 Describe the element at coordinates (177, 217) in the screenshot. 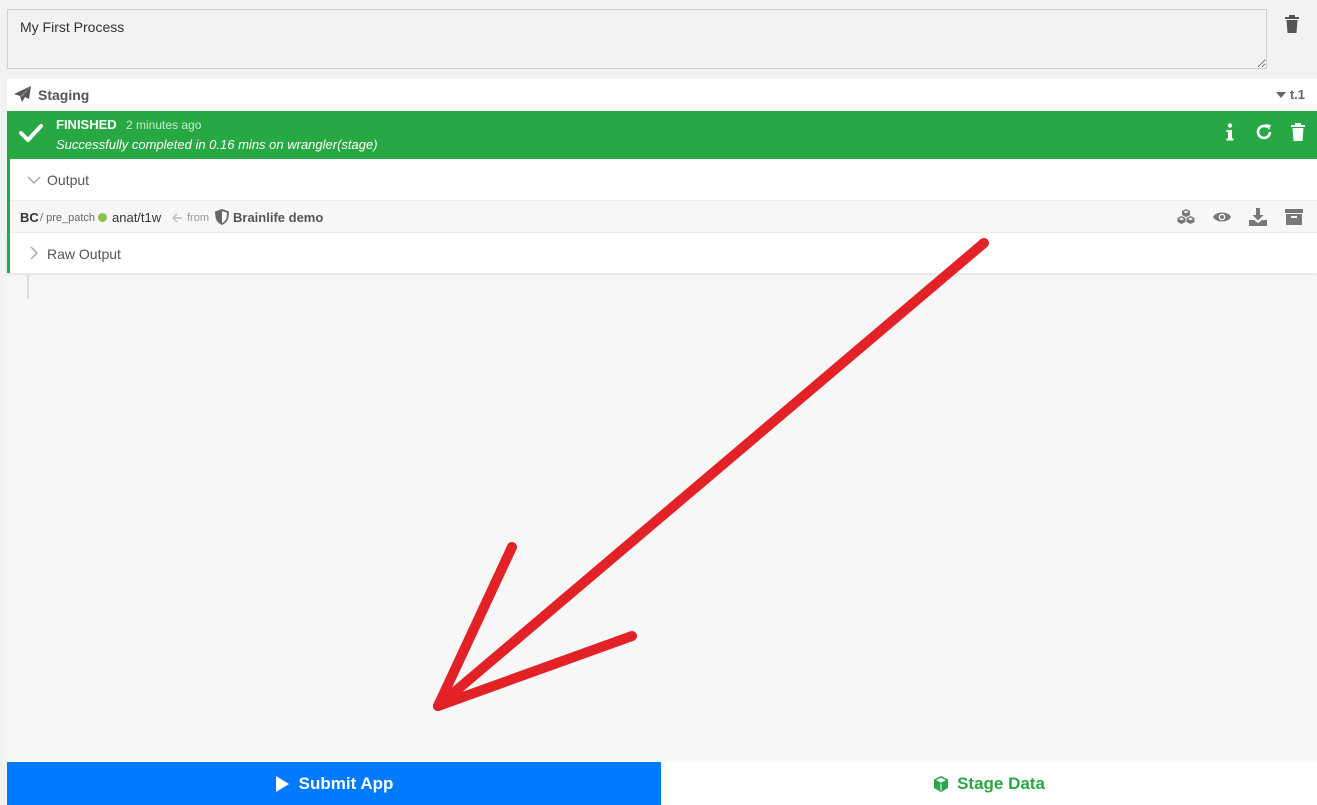

I see `arrow-left-icon` at that location.